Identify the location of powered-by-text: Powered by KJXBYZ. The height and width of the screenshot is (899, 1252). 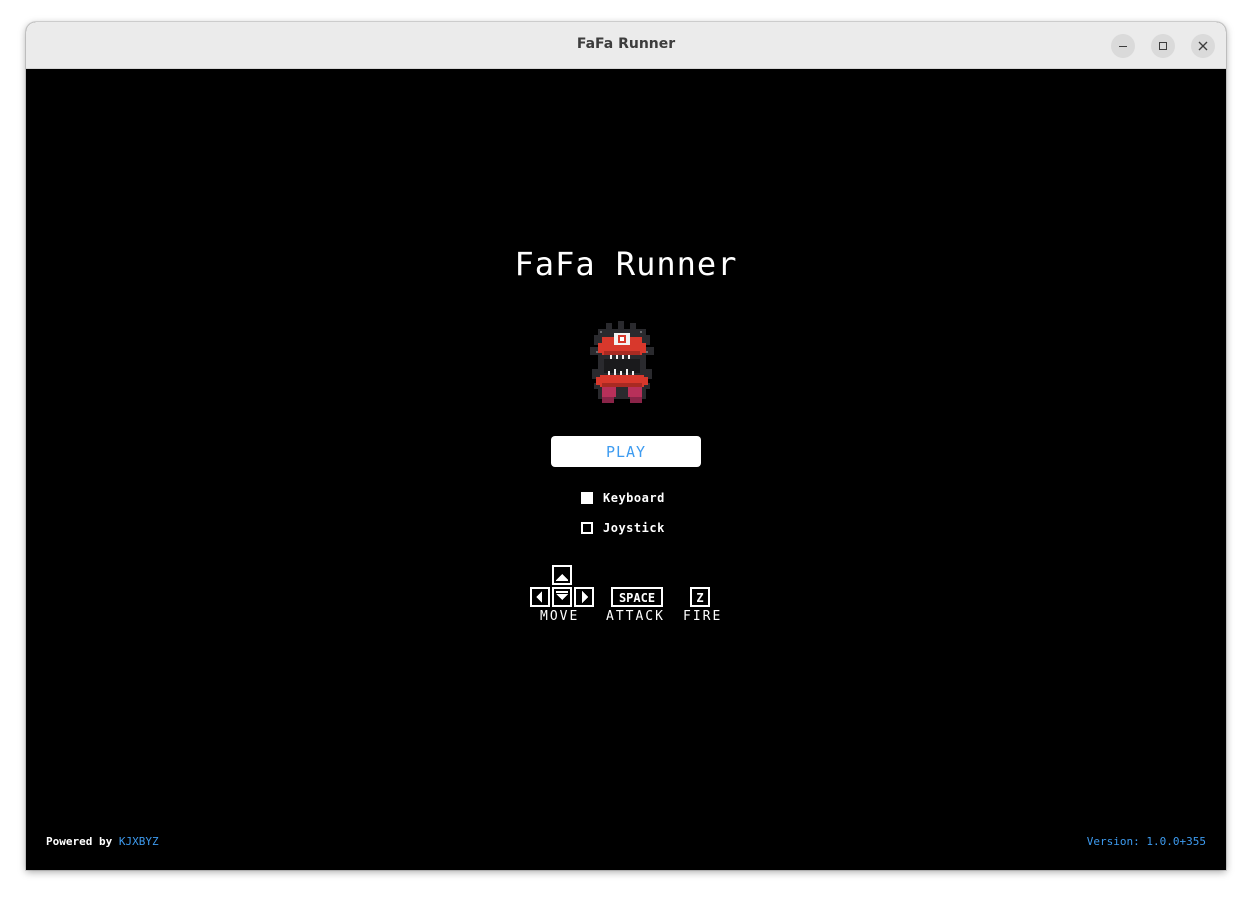
(102, 841).